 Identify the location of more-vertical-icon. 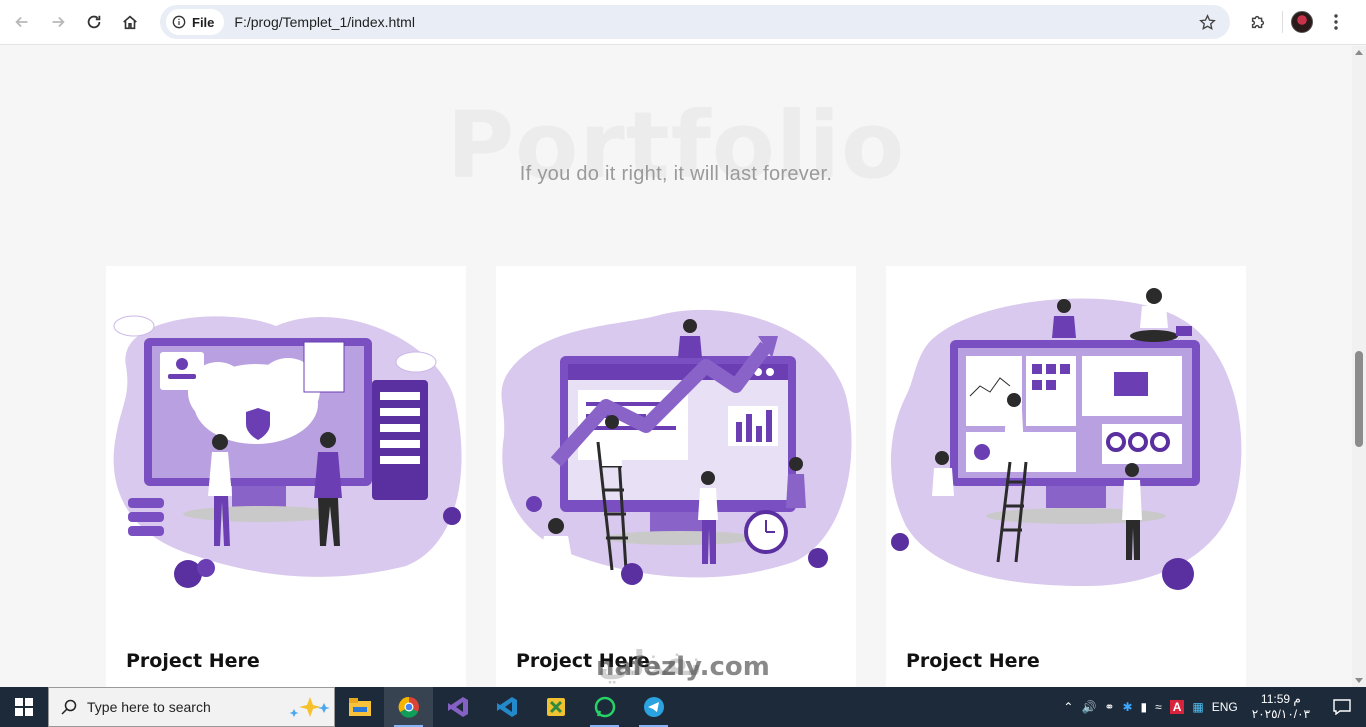
(1336, 22).